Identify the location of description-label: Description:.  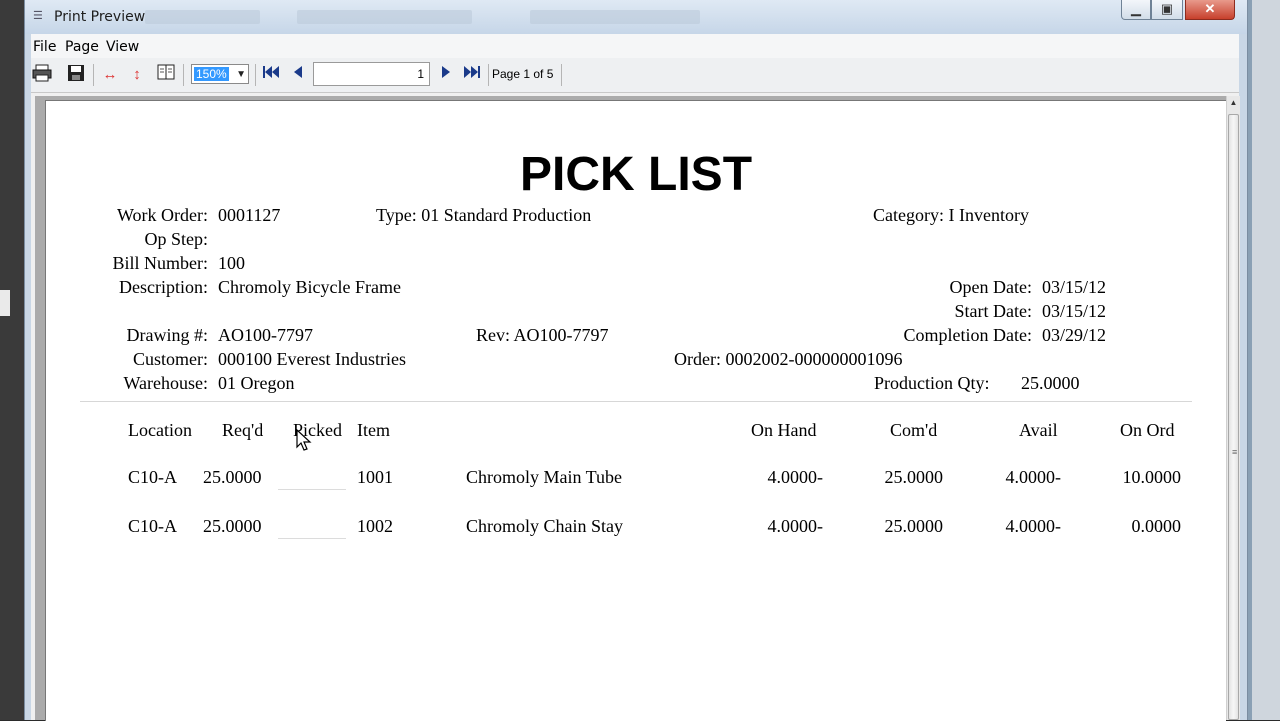
(163, 287).